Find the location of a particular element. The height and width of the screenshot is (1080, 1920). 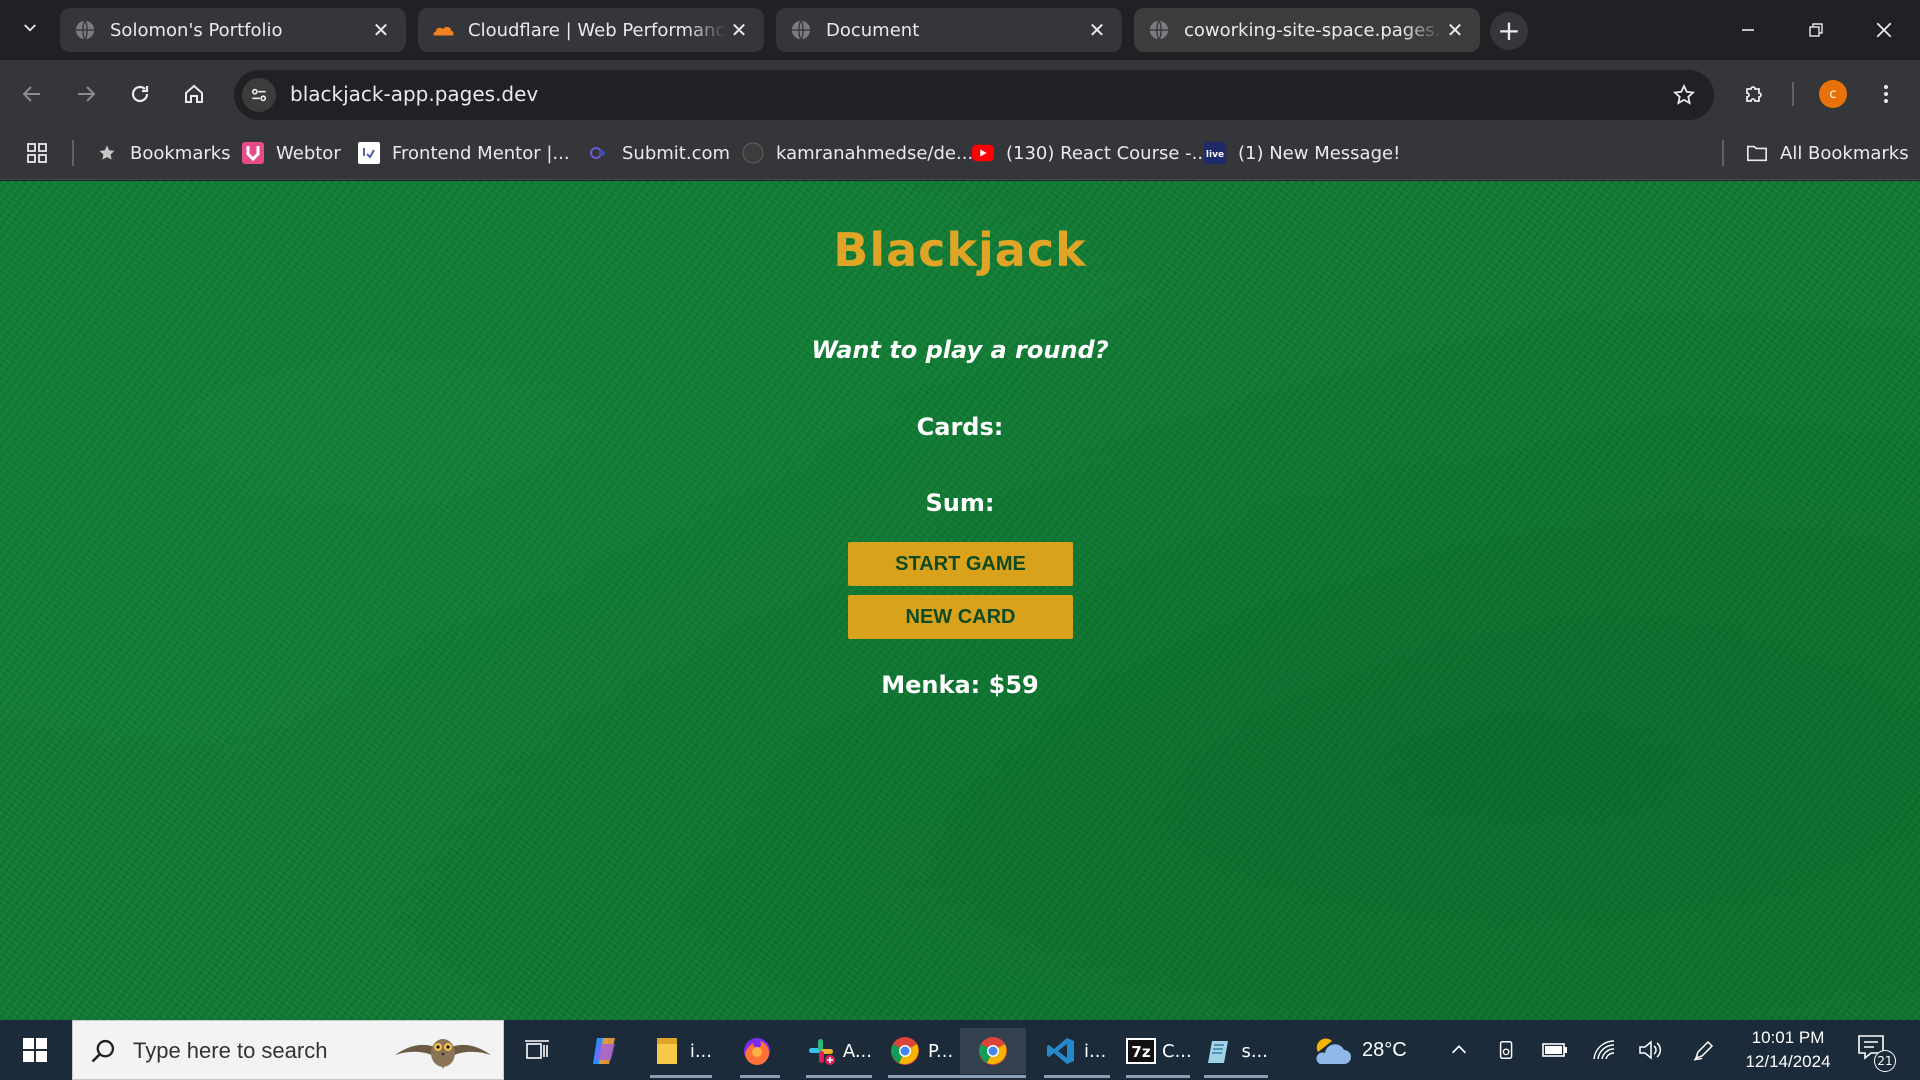

arrow-right-icon is located at coordinates (87, 94).